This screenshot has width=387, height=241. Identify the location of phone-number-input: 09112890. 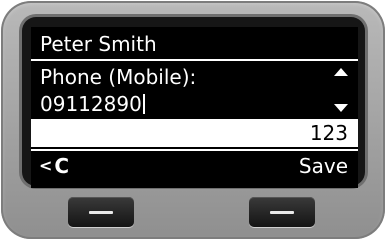
(92, 104).